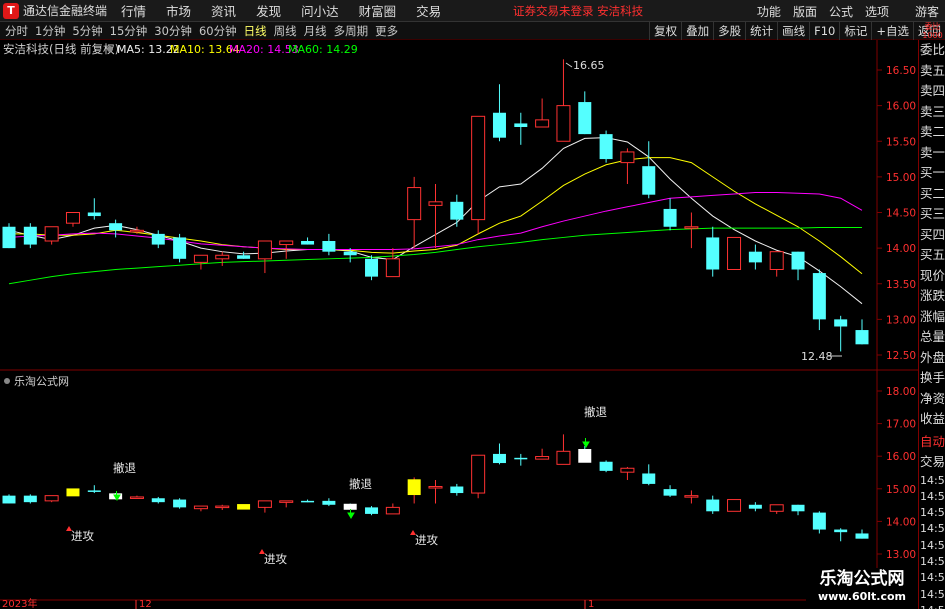 This screenshot has width=945, height=609. What do you see at coordinates (932, 337) in the screenshot?
I see `quote-item: 总量` at bounding box center [932, 337].